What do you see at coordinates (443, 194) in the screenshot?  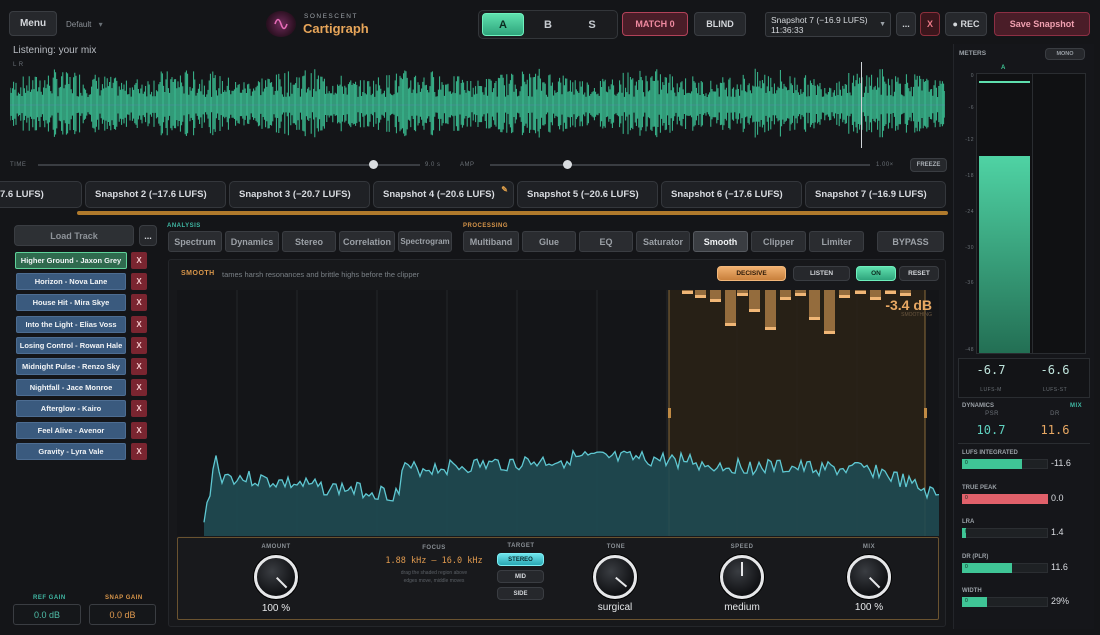 I see `snapshot-tab-4: Snapshot 4 (−20.6 LUFS) ✎` at bounding box center [443, 194].